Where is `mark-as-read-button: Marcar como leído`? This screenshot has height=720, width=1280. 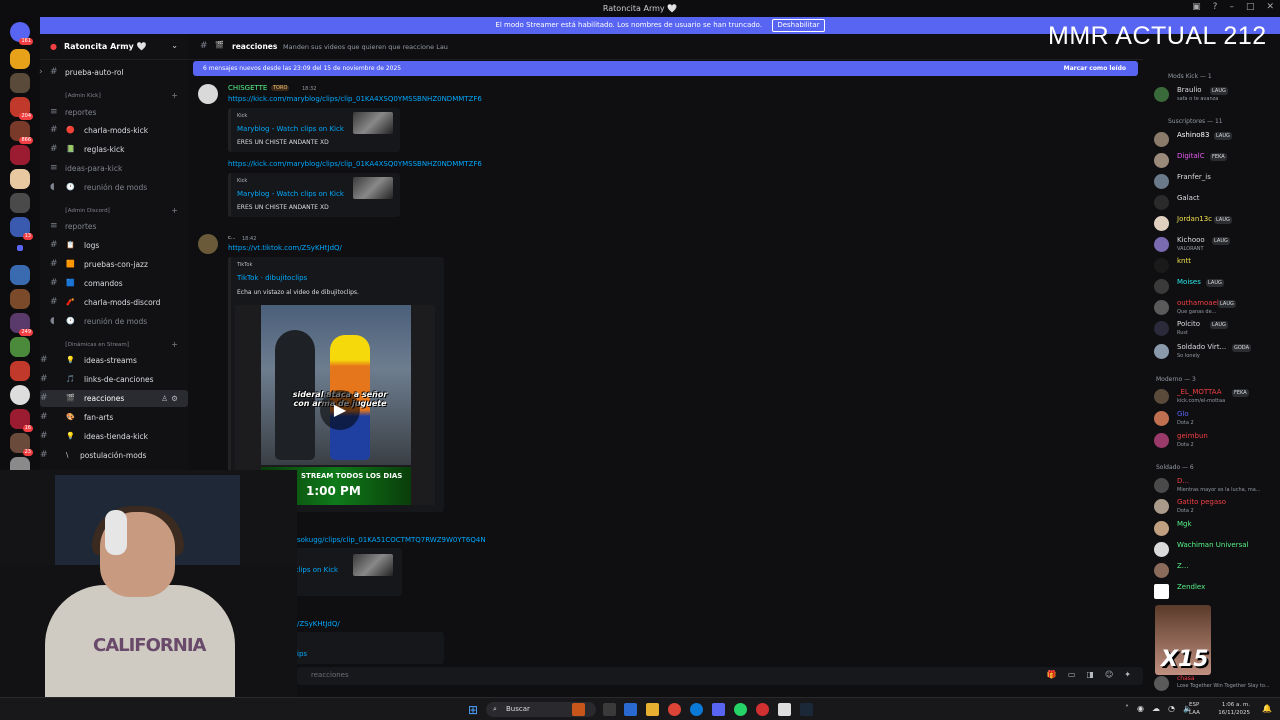
mark-as-read-button: Marcar como leído is located at coordinates (1095, 68).